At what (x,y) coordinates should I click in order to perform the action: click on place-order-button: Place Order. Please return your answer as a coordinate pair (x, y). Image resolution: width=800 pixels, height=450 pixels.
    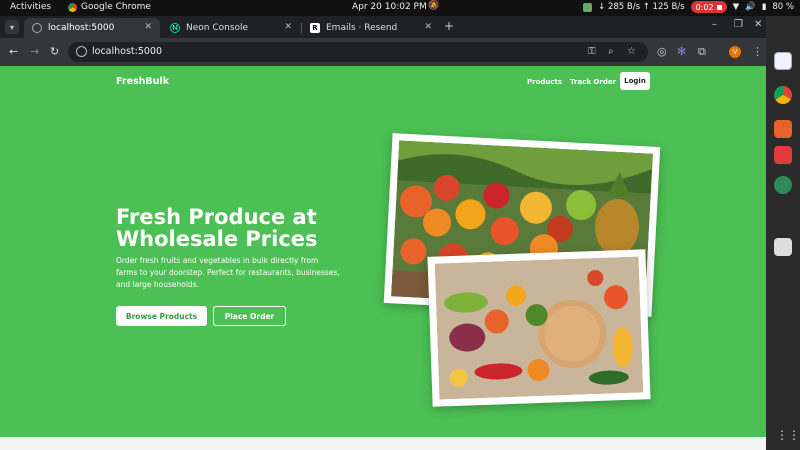
    Looking at the image, I should click on (249, 316).